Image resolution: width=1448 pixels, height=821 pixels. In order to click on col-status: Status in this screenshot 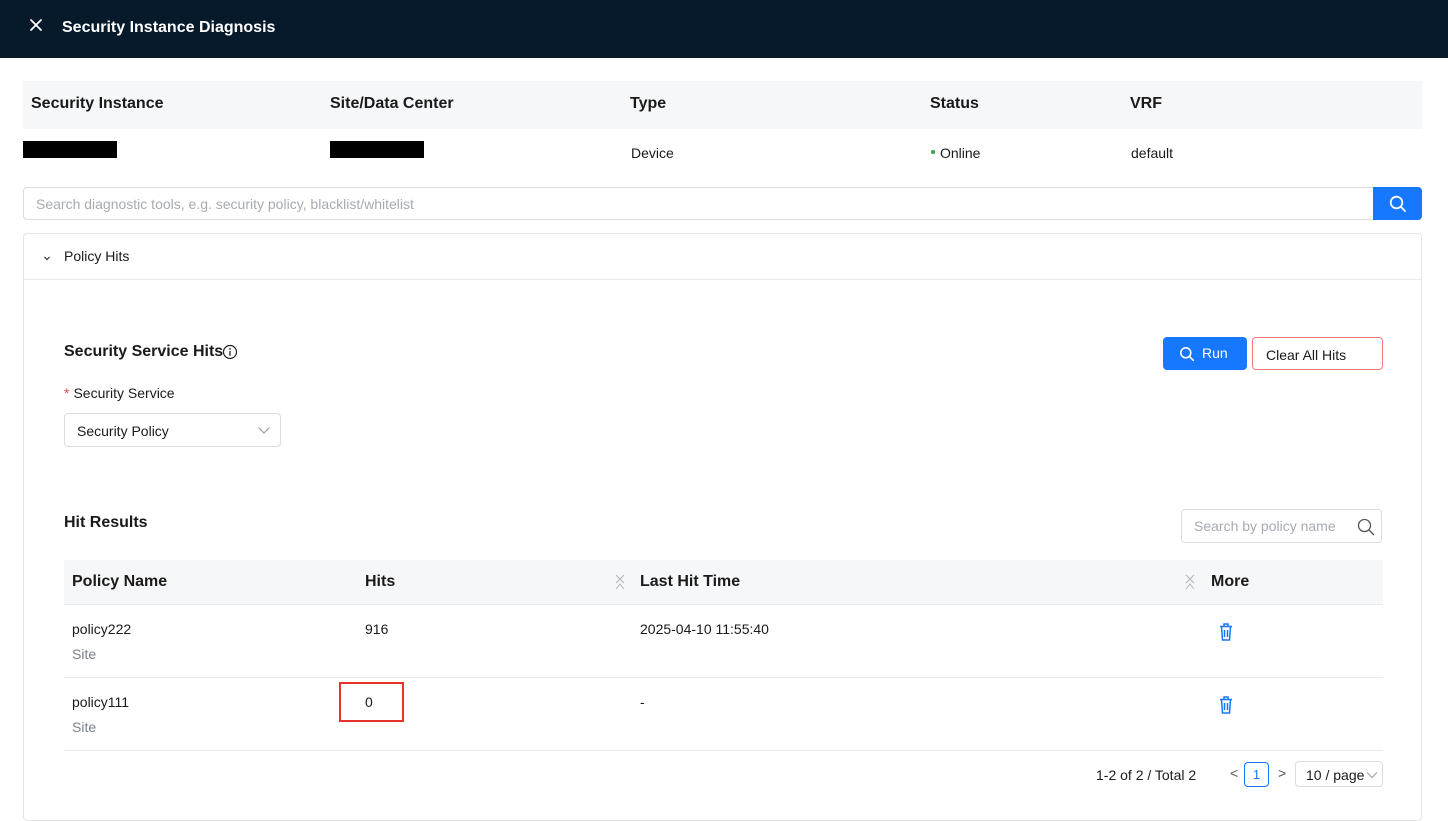, I will do `click(954, 103)`.